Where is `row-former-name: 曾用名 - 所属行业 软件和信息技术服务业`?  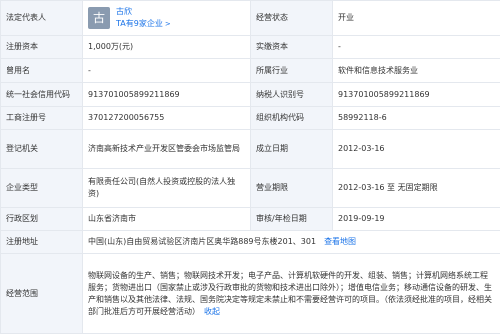
row-former-name: 曾用名 - 所属行业 软件和信息技术服务业 is located at coordinates (250, 71).